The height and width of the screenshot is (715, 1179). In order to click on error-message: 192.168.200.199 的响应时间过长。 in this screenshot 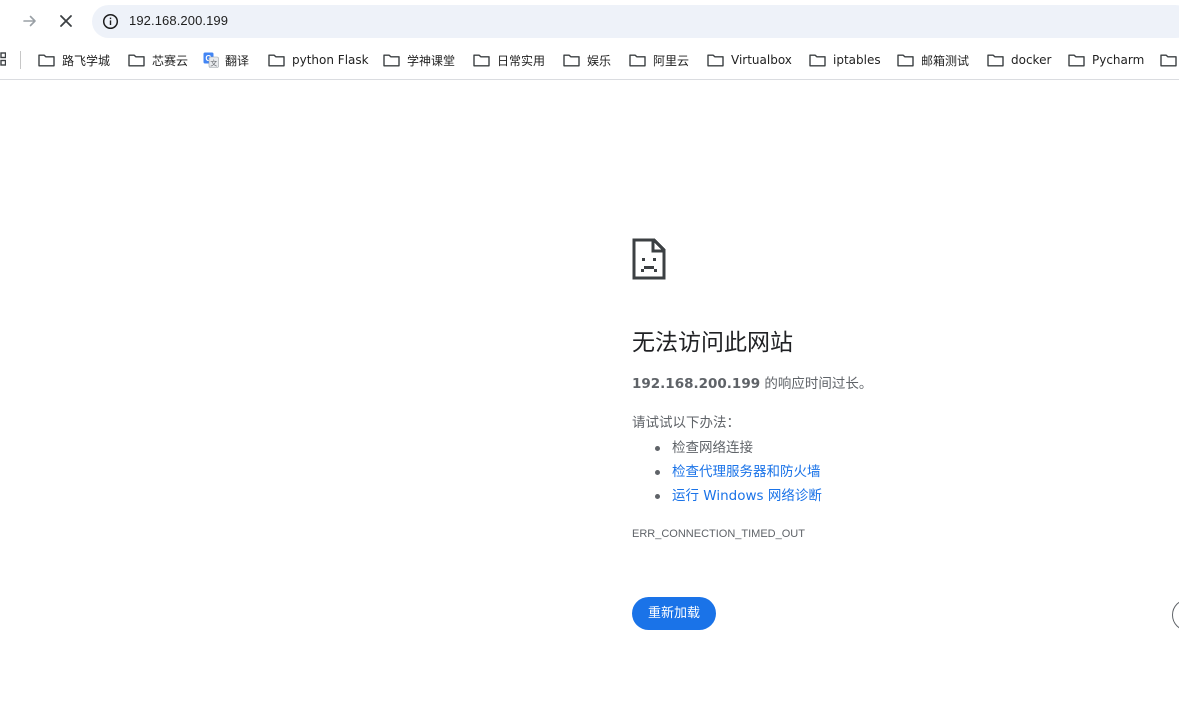, I will do `click(752, 384)`.